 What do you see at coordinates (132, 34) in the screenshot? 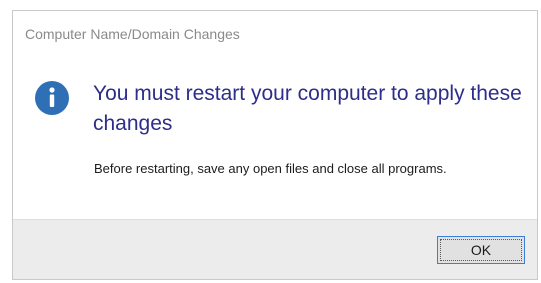
I see `dialog-title: Computer Name/Domain Changes` at bounding box center [132, 34].